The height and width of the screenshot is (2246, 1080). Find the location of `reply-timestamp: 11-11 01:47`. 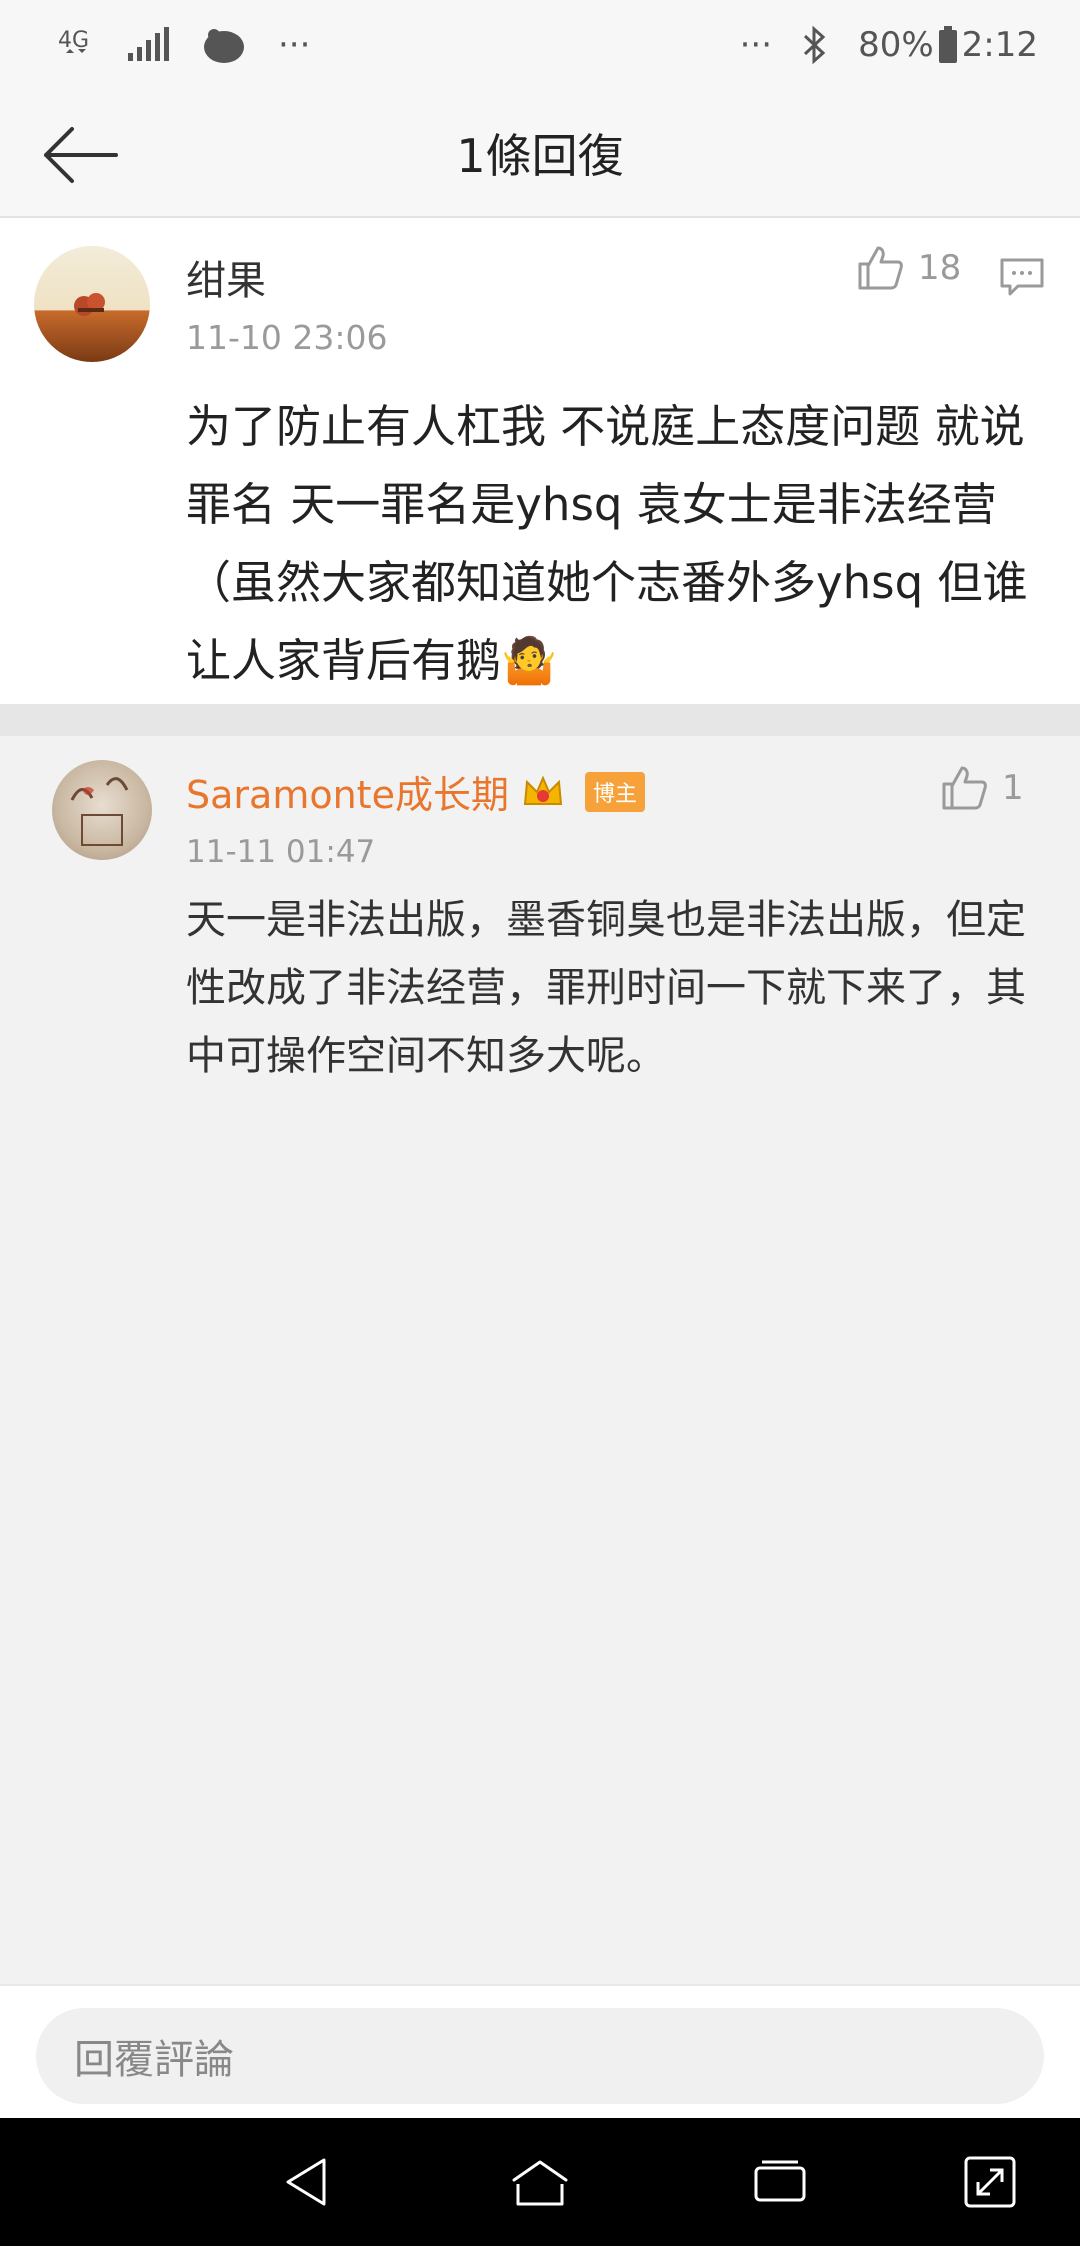

reply-timestamp: 11-11 01:47 is located at coordinates (281, 852).